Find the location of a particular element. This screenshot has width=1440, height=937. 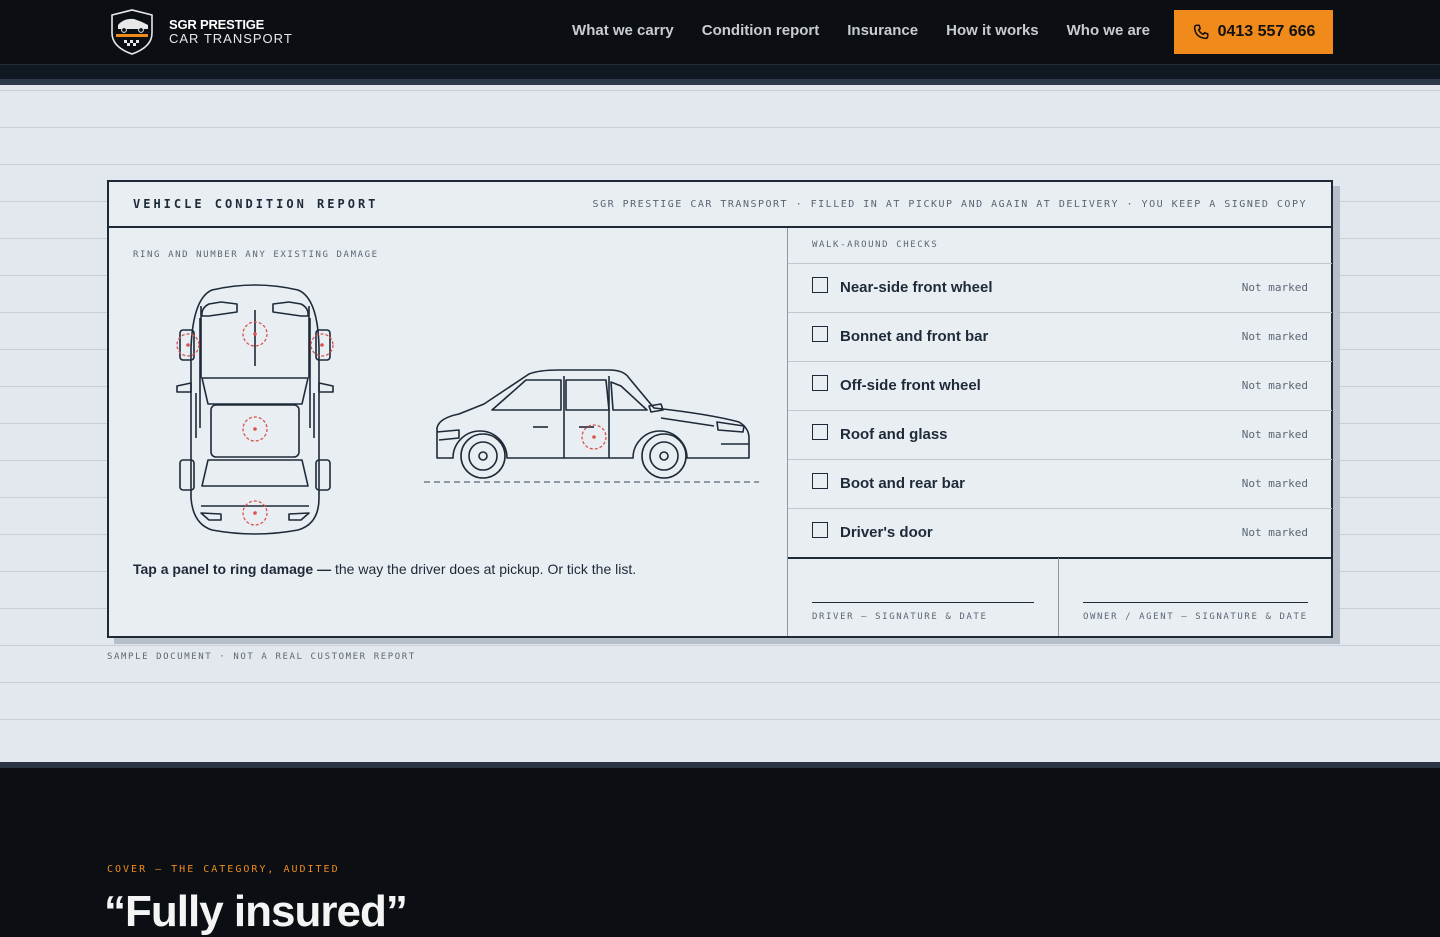

driver-signature-label: DRIVER — SIGNATURE & DATE is located at coordinates (900, 617).